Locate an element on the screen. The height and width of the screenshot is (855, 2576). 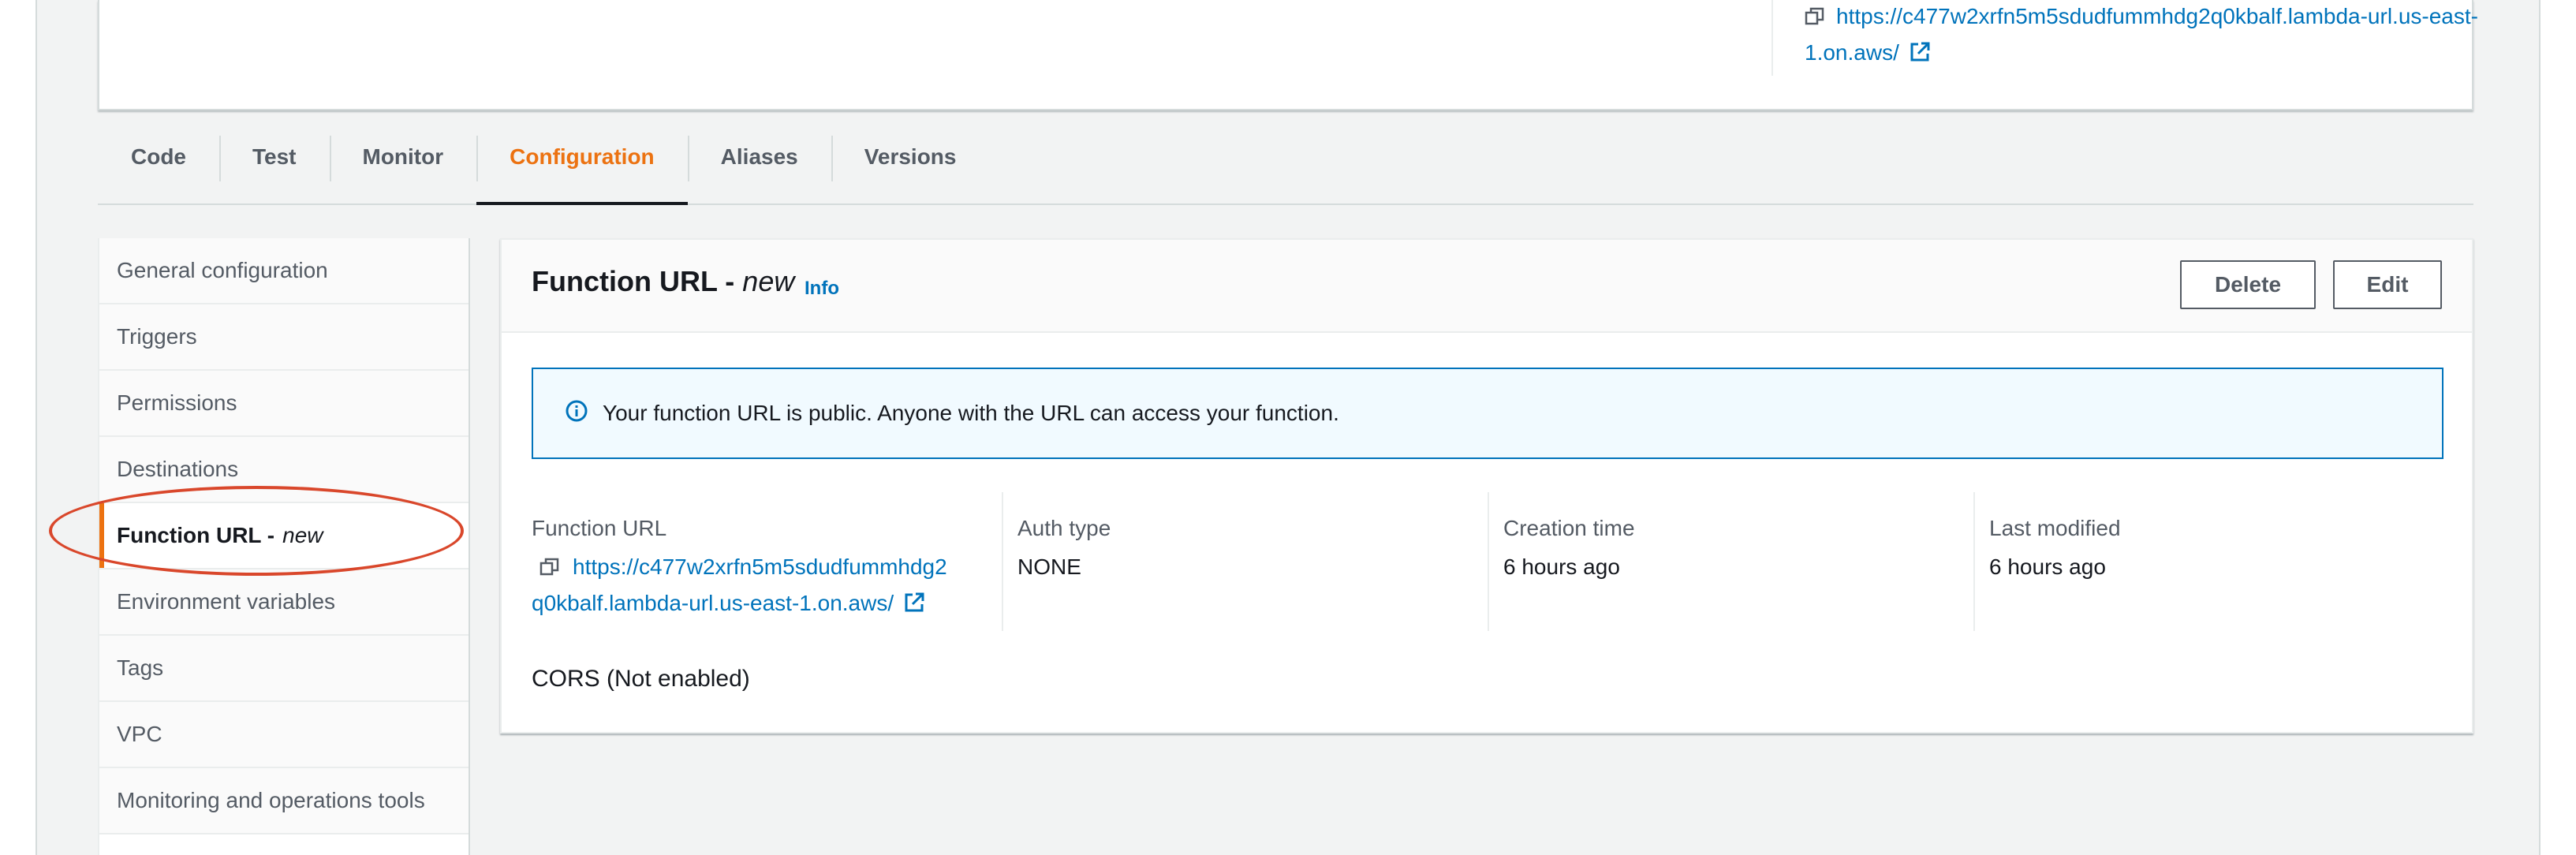
last-modified-value: 6 hours ago is located at coordinates (2047, 566).